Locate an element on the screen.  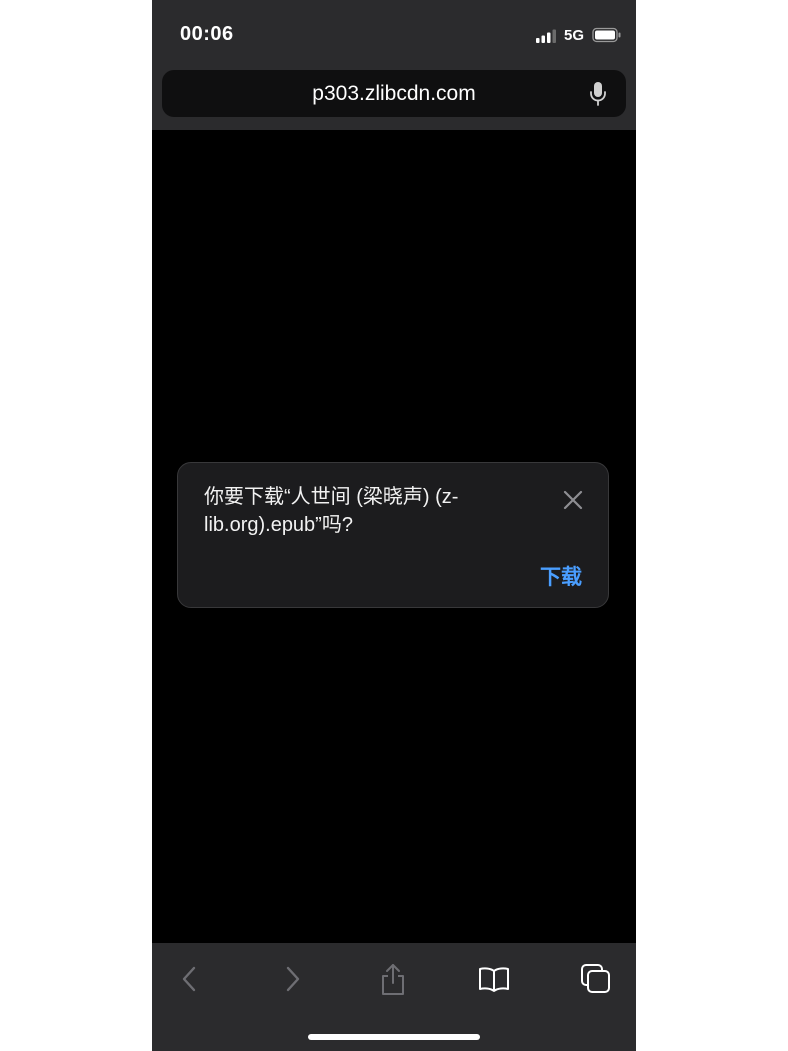
forward-icon is located at coordinates (293, 979).